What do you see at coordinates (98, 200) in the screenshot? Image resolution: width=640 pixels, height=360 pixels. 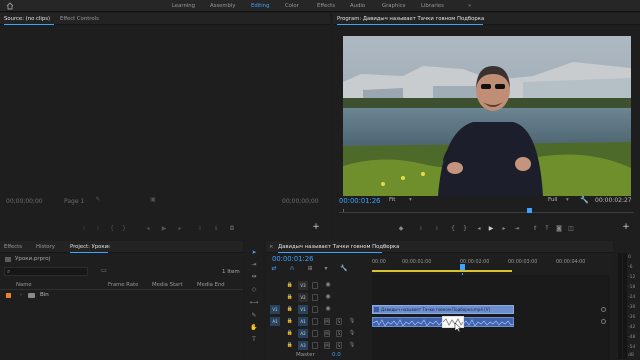 I see `wrench-icon: ✎` at bounding box center [98, 200].